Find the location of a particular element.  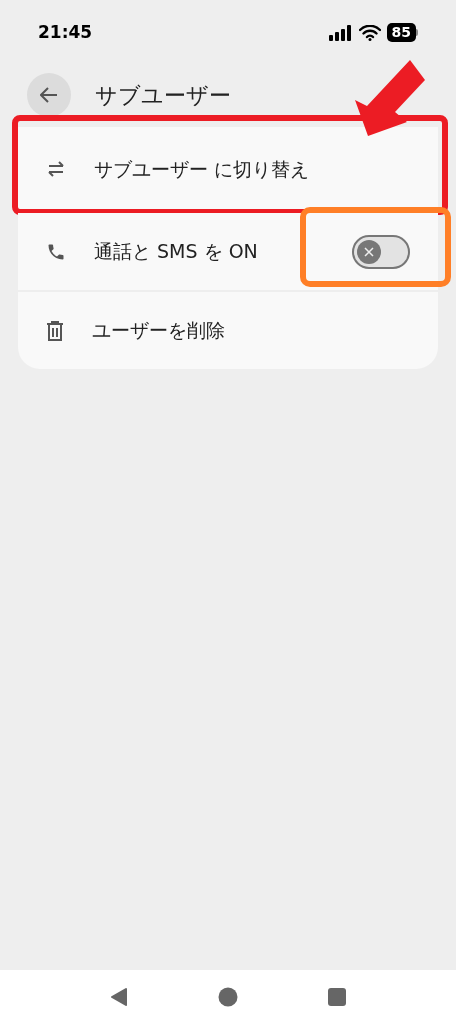

page-title: サブユーザー is located at coordinates (163, 95).